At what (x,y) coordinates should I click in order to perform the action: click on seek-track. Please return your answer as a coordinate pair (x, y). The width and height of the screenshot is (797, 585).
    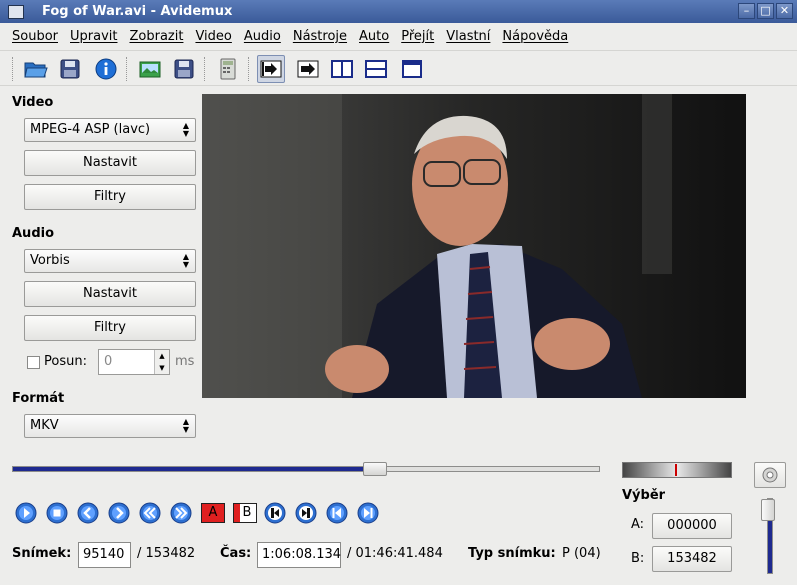
    Looking at the image, I should click on (306, 469).